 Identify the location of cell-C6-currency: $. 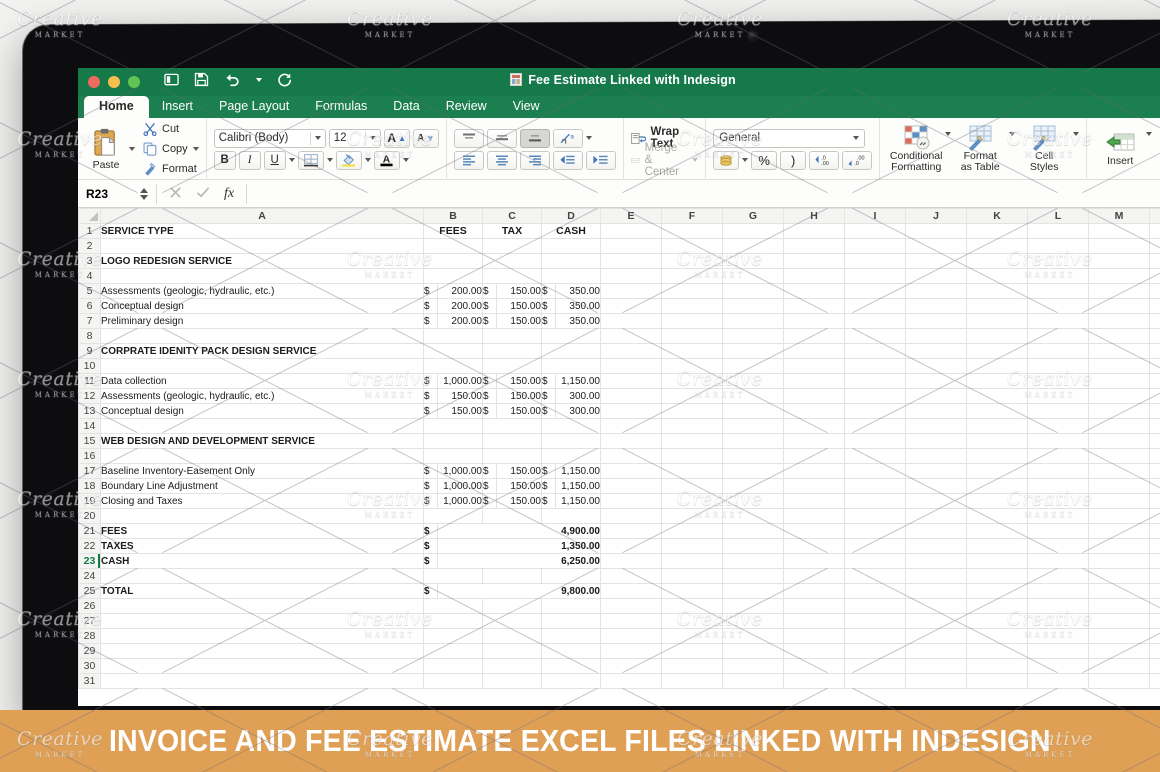
(489, 306).